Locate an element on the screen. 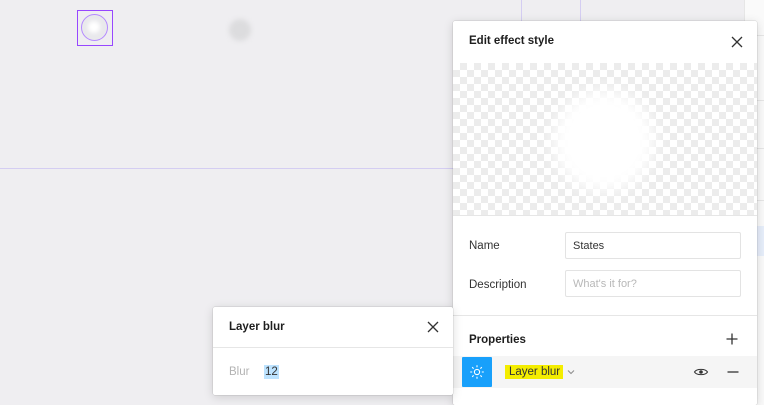 This screenshot has height=405, width=764. name-label: Name is located at coordinates (484, 246).